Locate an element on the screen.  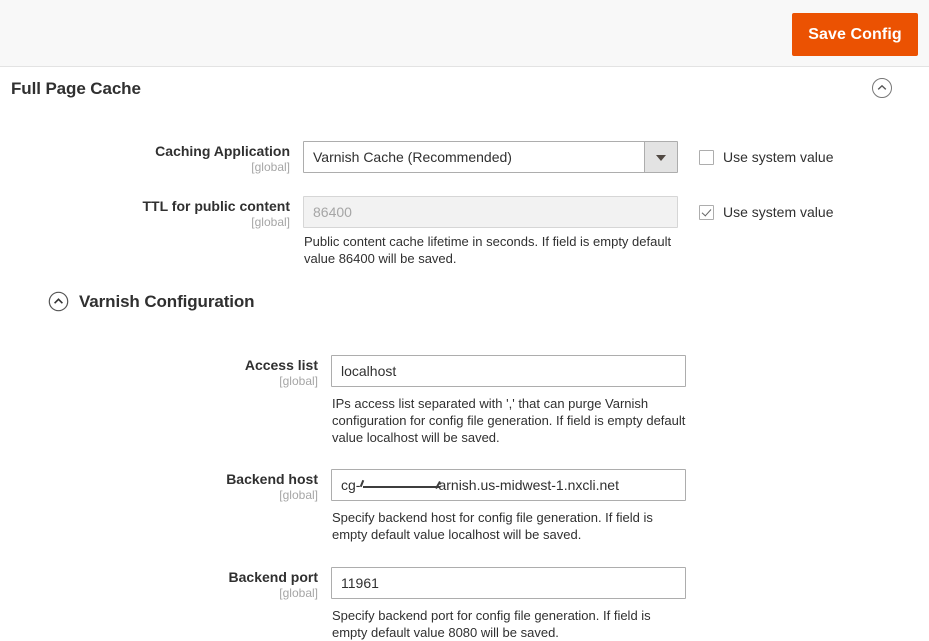
ttl-public-content-control is located at coordinates (490, 212).